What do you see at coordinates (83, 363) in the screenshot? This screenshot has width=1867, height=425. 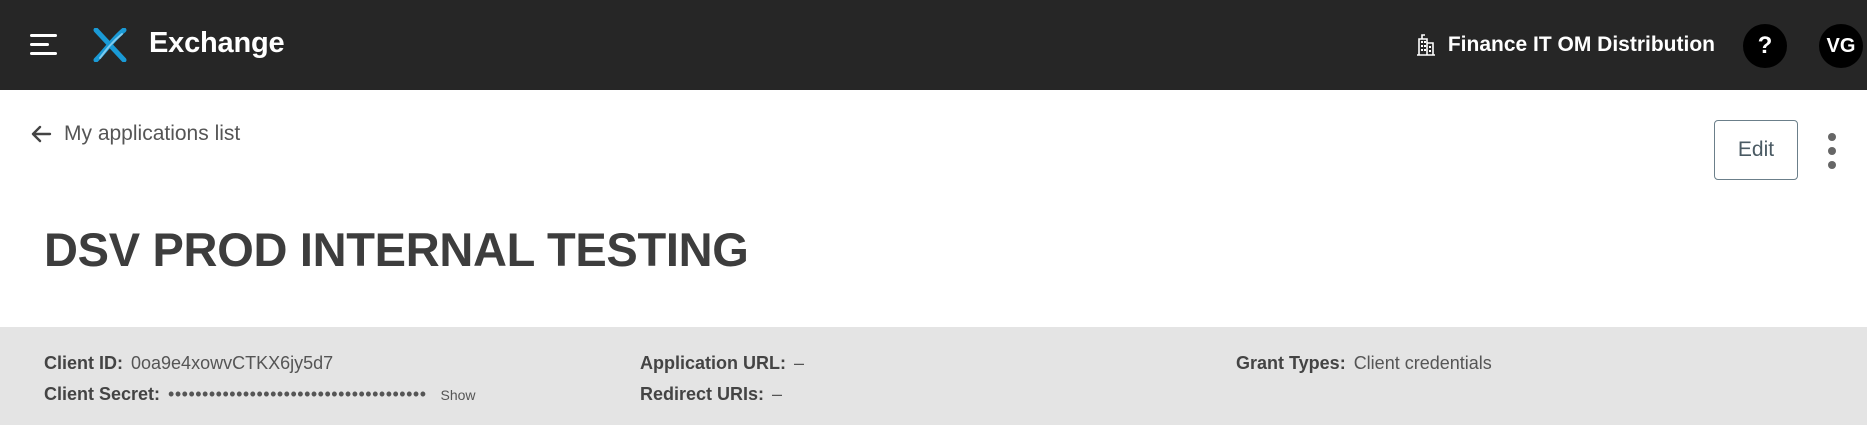 I see `client-id-label: Client ID:` at bounding box center [83, 363].